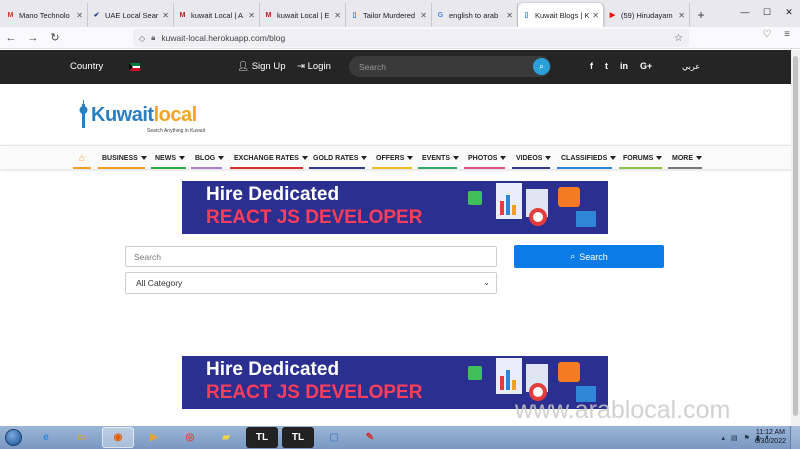 Image resolution: width=800 pixels, height=449 pixels. What do you see at coordinates (13, 438) in the screenshot?
I see `start-button` at bounding box center [13, 438].